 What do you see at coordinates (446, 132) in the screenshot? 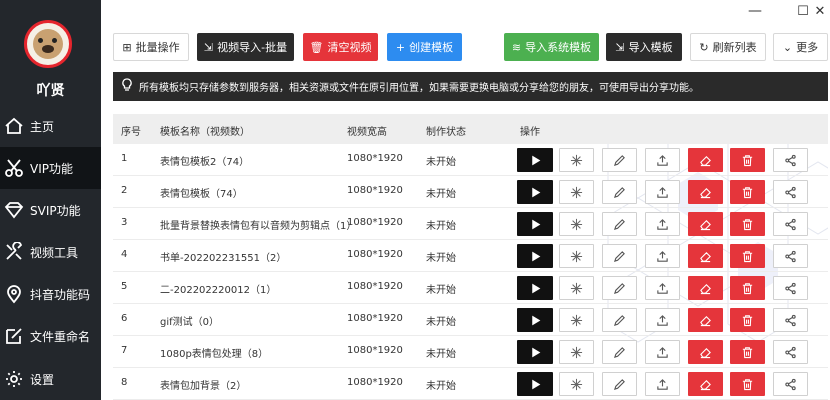
I see `header-status: 制作状态` at bounding box center [446, 132].